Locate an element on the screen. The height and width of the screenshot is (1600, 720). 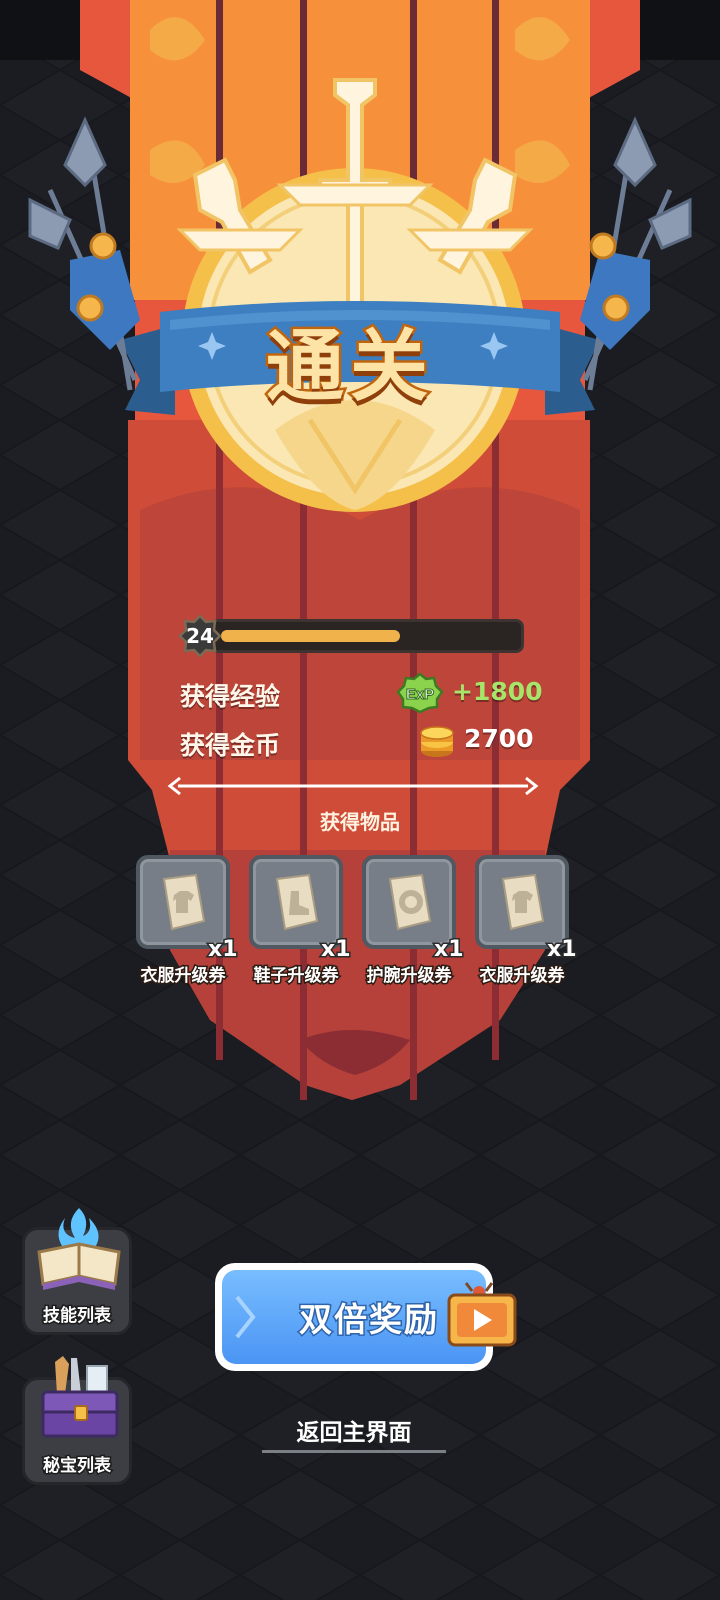
svg-text: ExP is located at coordinates (420, 694).